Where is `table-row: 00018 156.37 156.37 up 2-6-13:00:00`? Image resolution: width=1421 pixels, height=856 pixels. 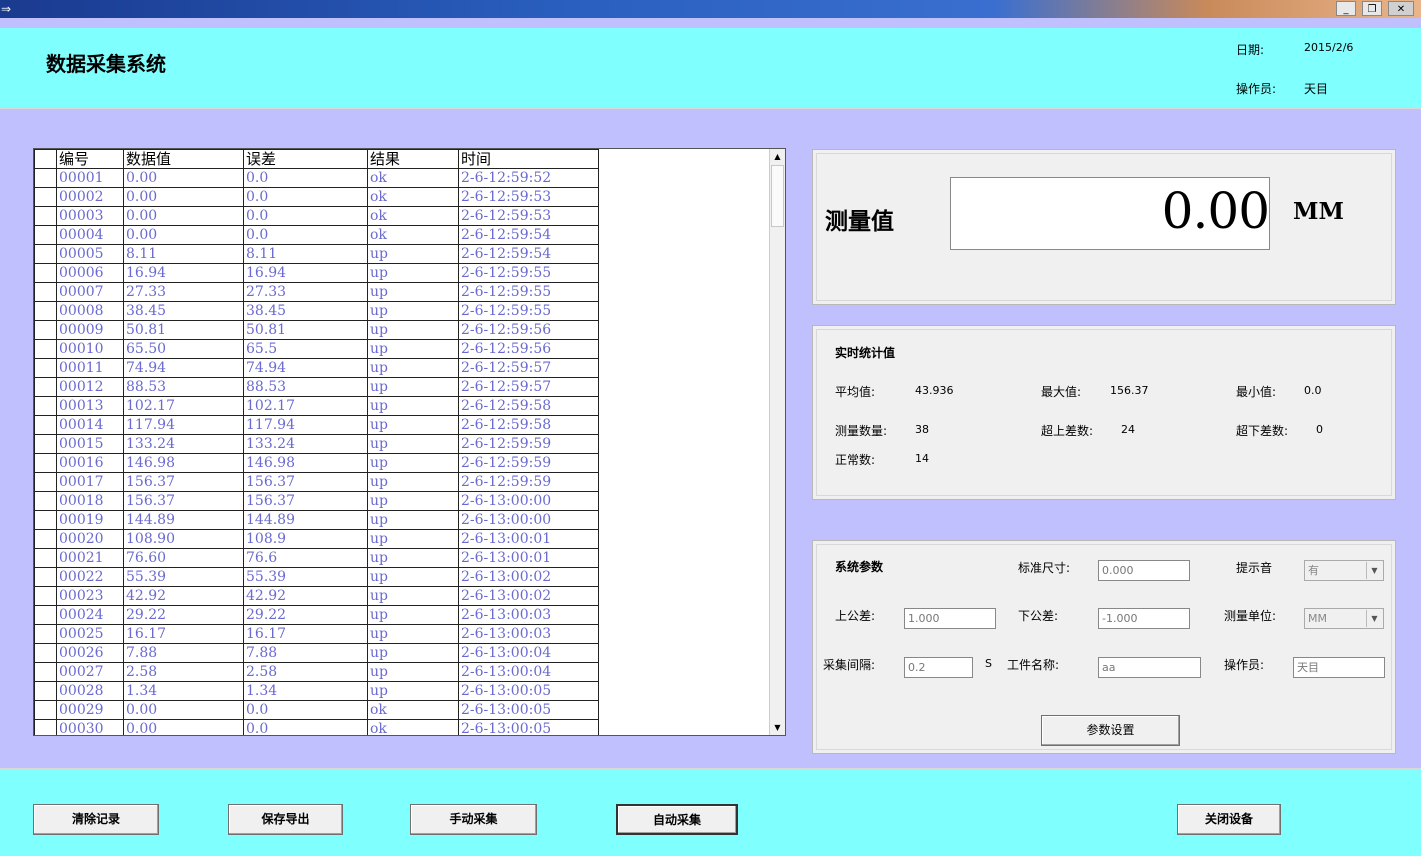
table-row: 00018 156.37 156.37 up 2-6-13:00:00 is located at coordinates (316, 501).